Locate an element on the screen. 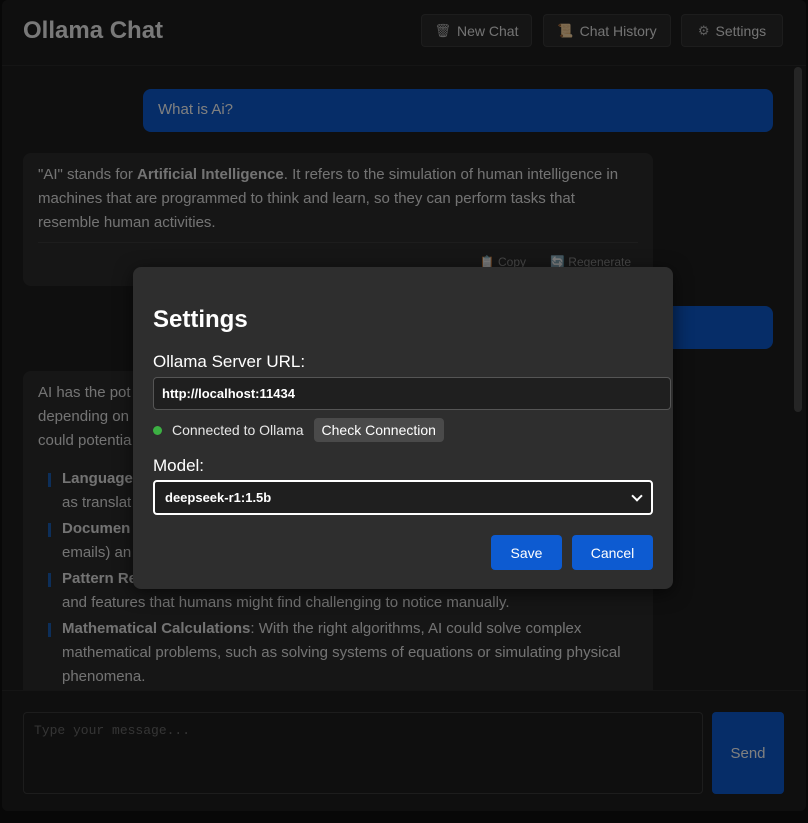 The image size is (808, 823). settings-title: Settings is located at coordinates (200, 319).